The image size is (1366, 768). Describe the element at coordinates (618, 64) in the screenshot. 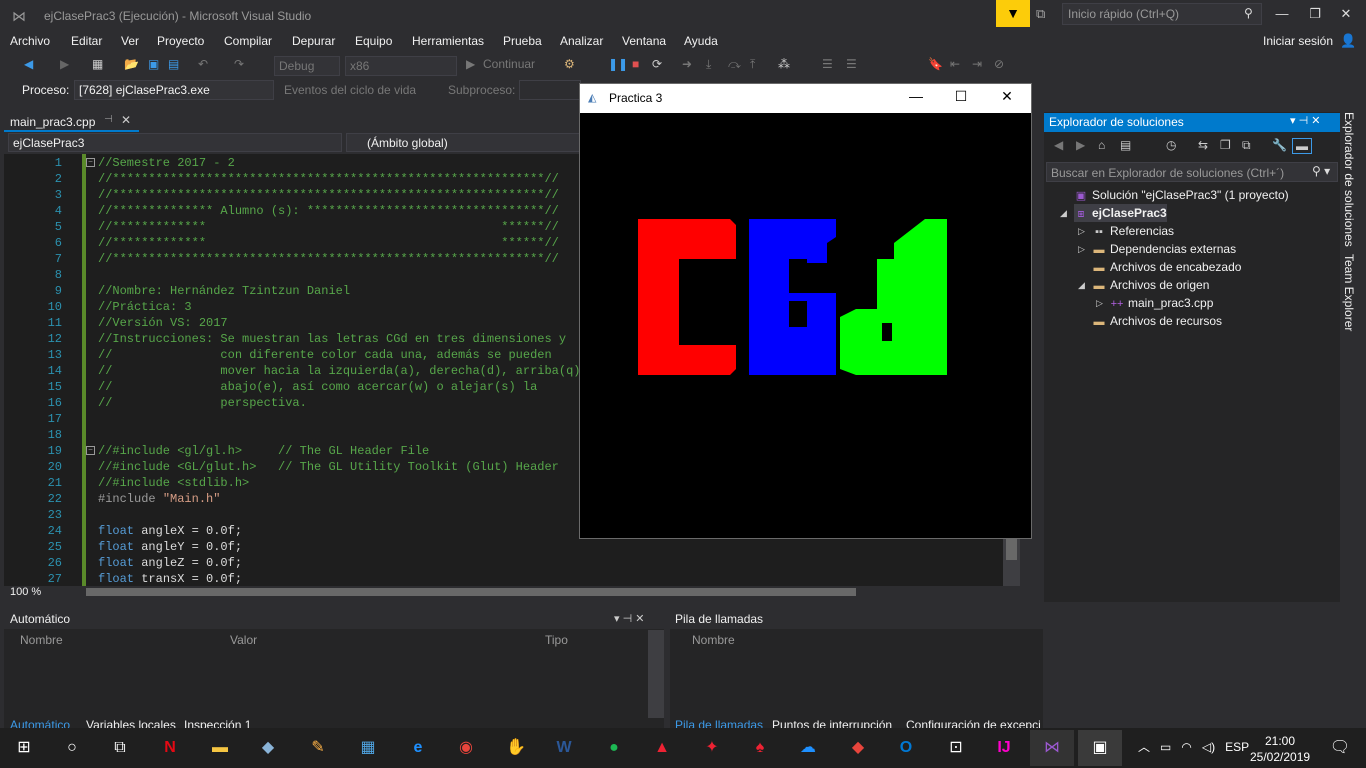

I see `break-all-icon: ❚❚` at that location.